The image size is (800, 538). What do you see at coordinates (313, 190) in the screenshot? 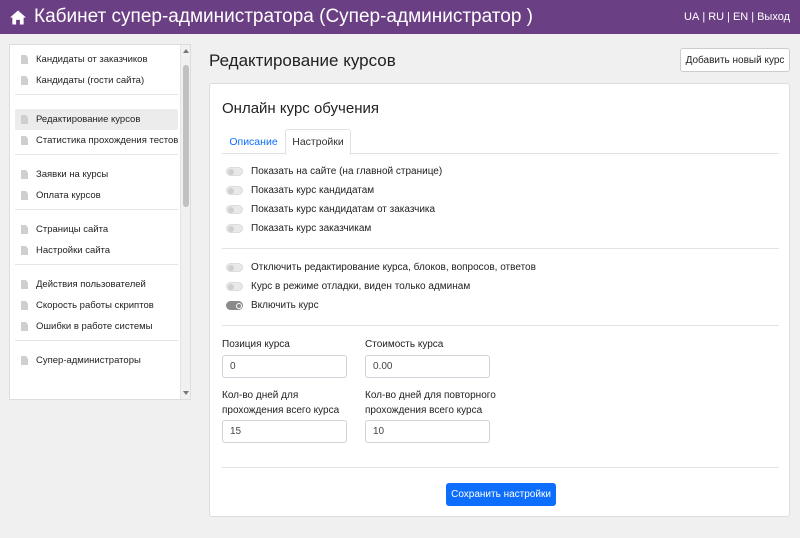
I see `switch-label: Показать курс кандидатам` at bounding box center [313, 190].